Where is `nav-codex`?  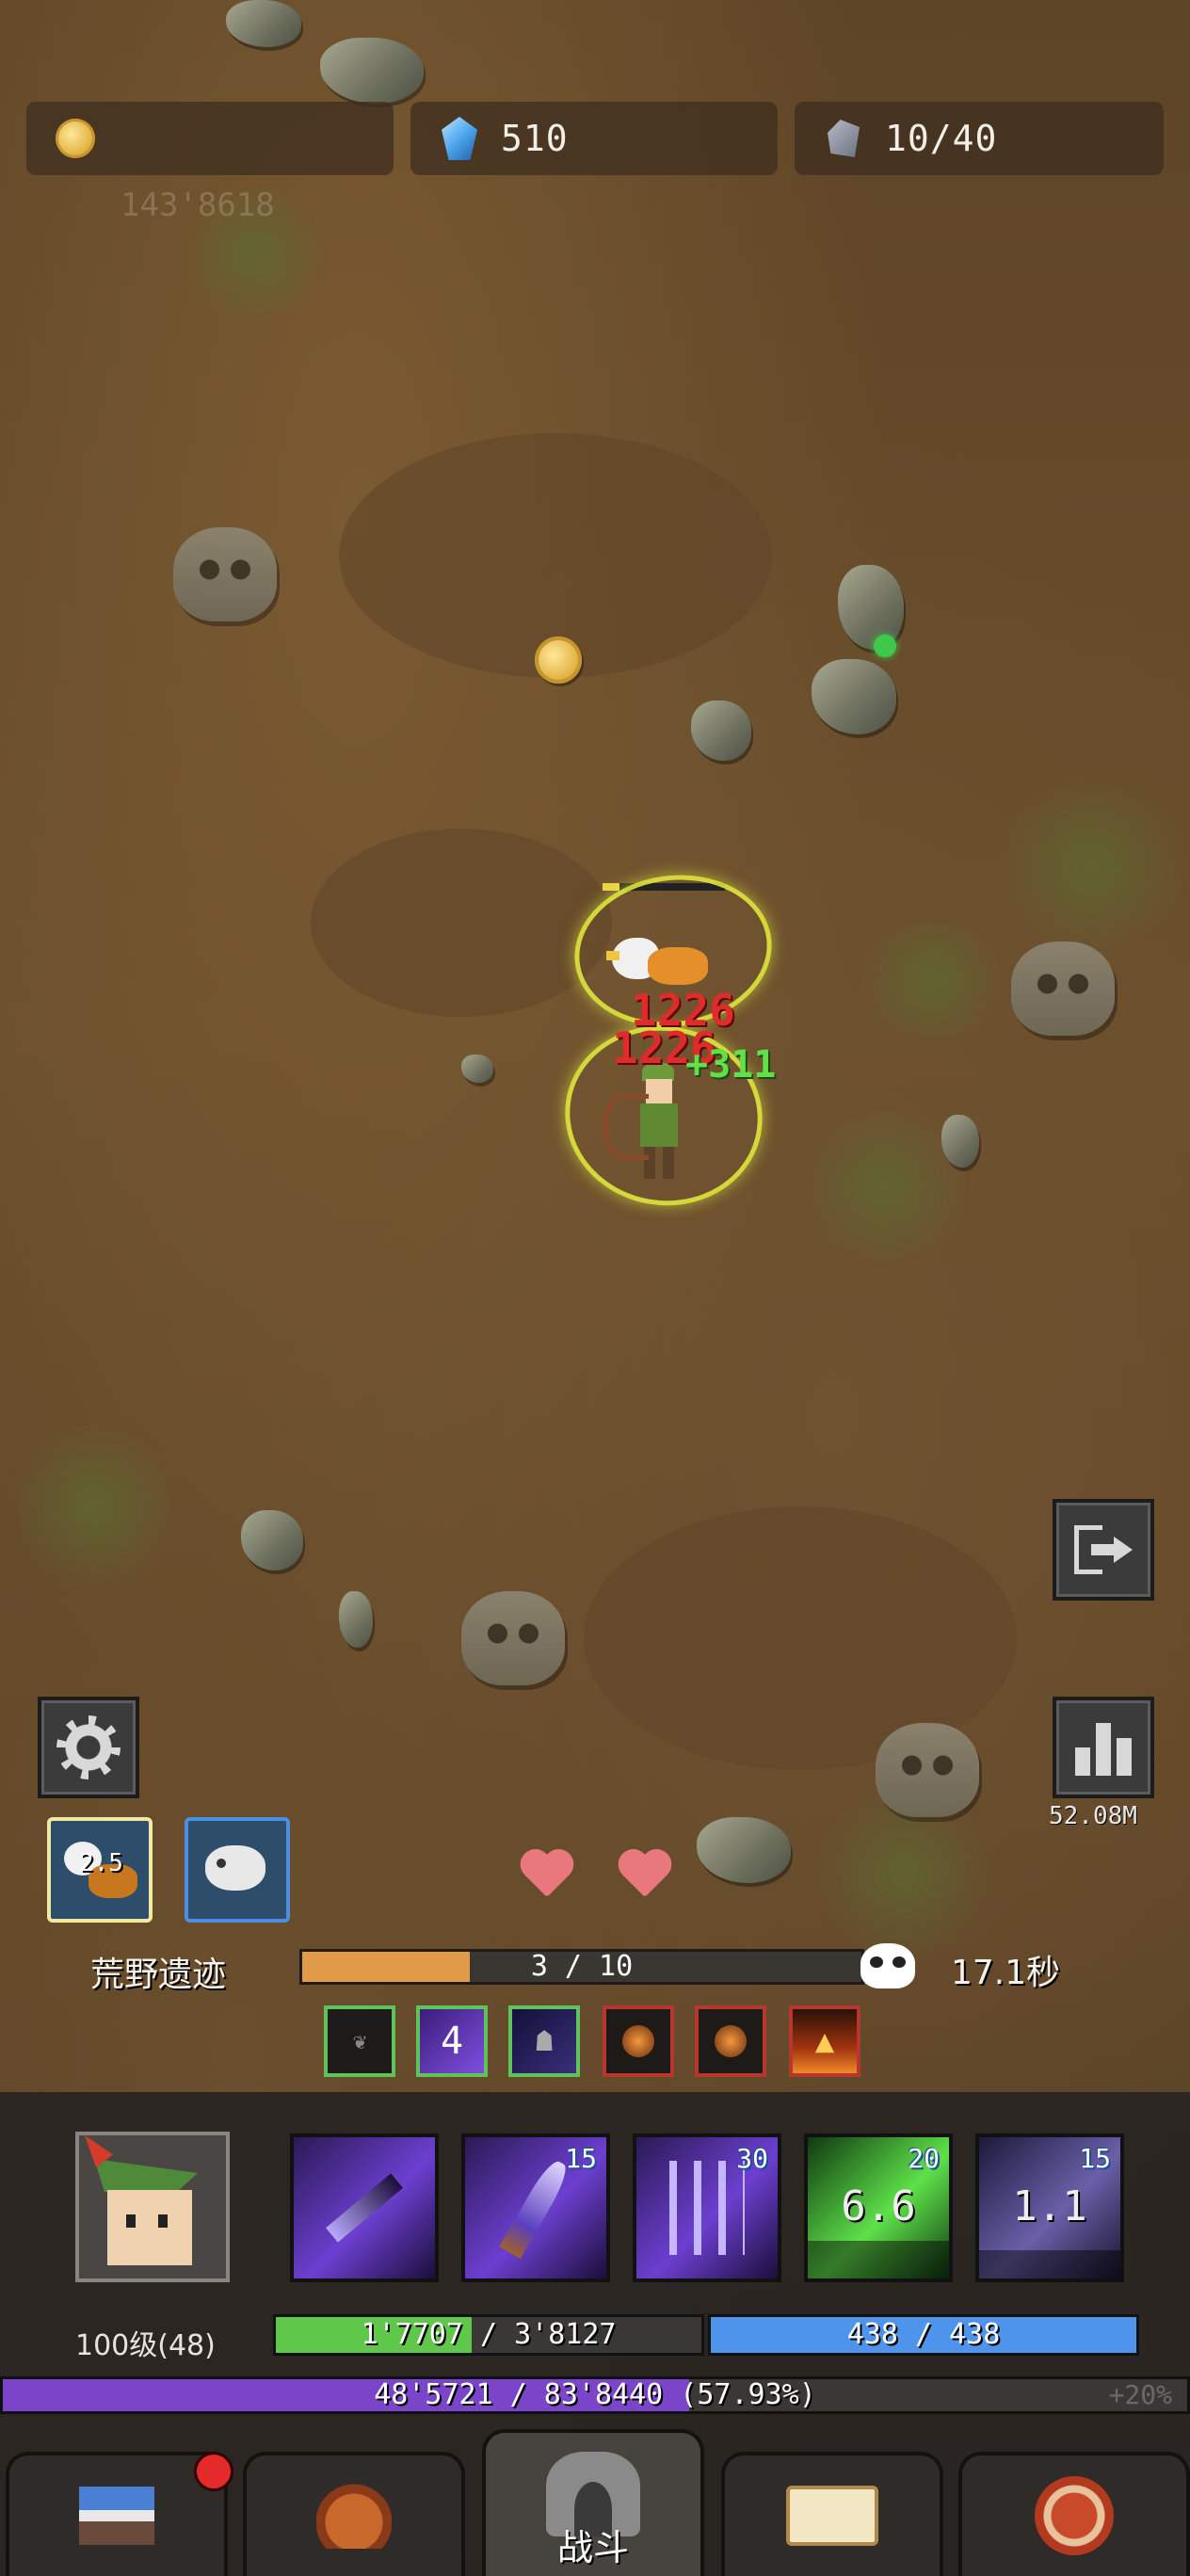 nav-codex is located at coordinates (832, 2514).